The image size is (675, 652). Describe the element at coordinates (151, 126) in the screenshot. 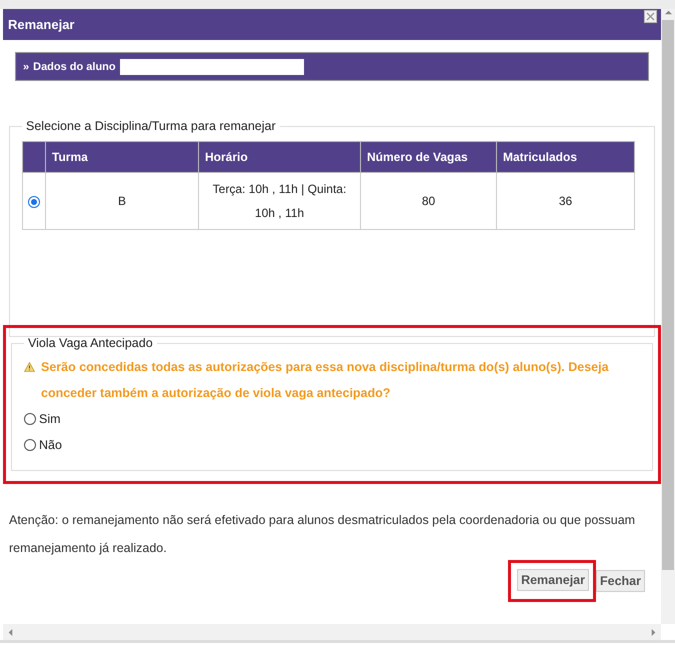

I see `selection-legend: Selecione a Disciplina/Turma para remanejar` at that location.